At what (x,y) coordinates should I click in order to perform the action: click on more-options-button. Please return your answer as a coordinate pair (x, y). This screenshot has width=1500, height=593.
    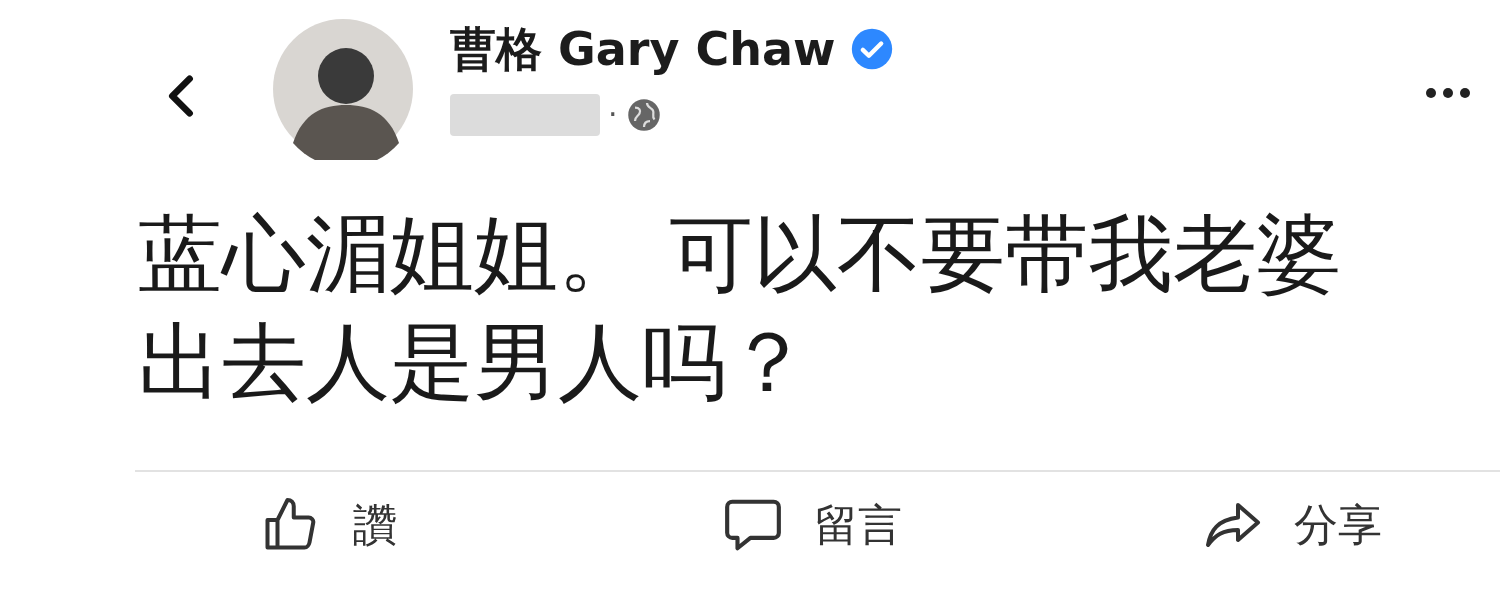
    Looking at the image, I should click on (1448, 93).